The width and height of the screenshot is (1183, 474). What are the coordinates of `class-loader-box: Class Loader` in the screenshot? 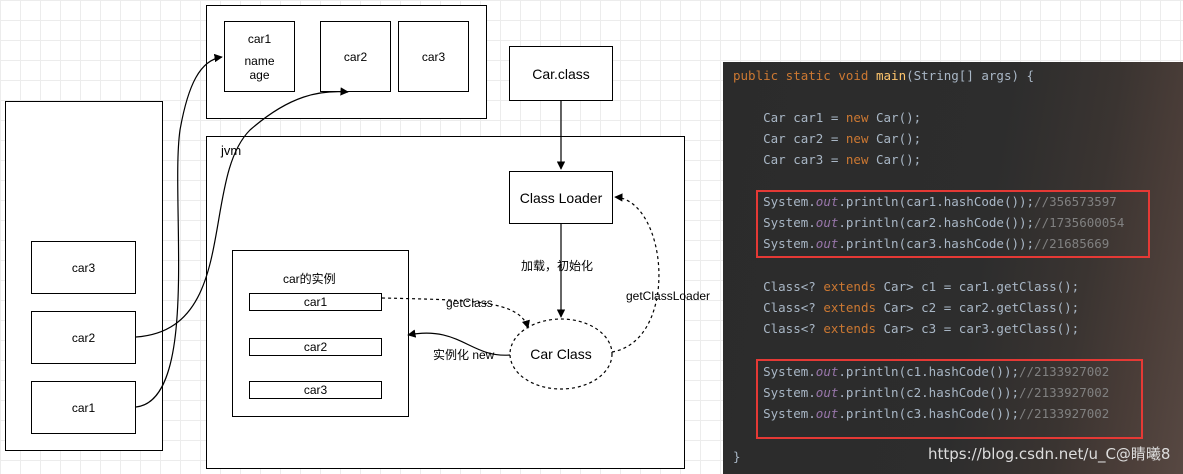 It's located at (561, 197).